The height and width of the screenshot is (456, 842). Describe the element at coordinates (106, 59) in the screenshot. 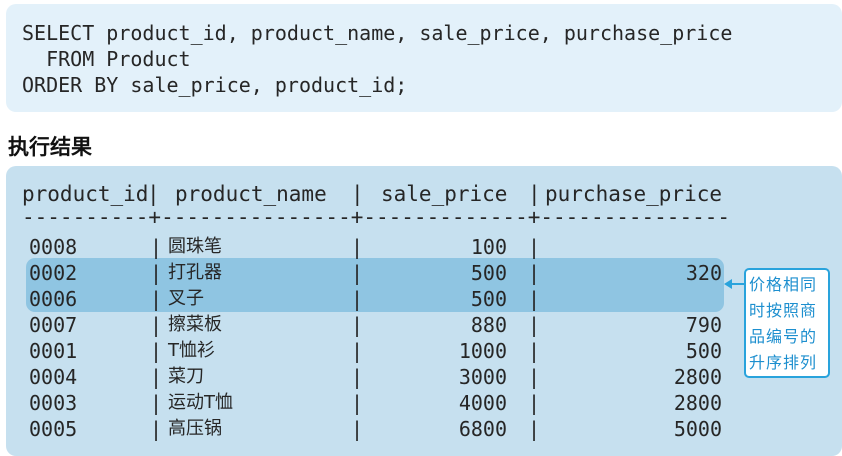

I see `sql-line-from: FROM Product` at that location.